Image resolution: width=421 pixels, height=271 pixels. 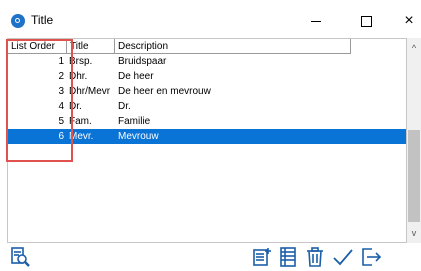 I want to click on title-cell: Brsp., so click(x=81, y=61).